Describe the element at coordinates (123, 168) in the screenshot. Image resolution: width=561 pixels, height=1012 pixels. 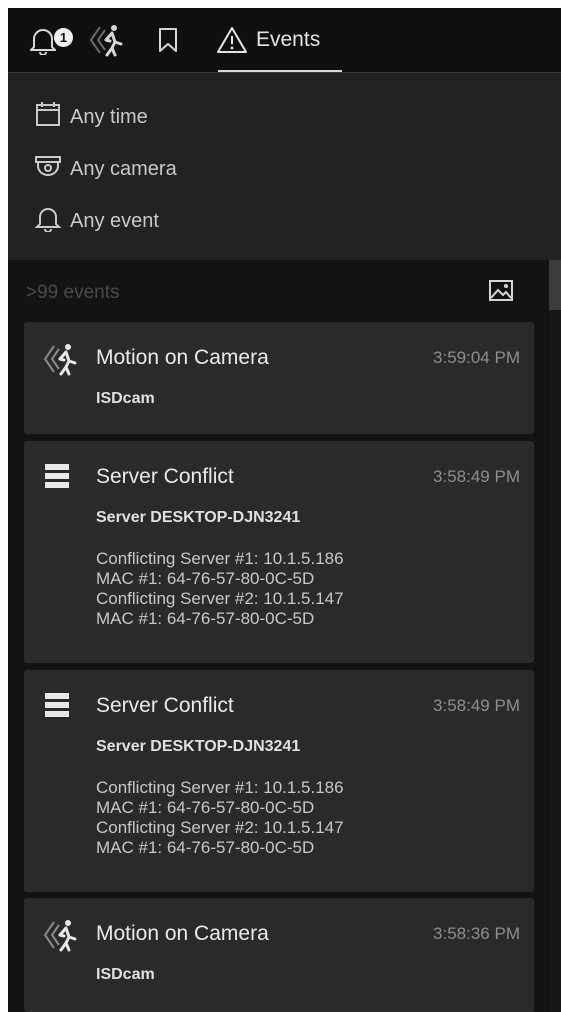
I see `filter-camera-label: Any camera` at that location.